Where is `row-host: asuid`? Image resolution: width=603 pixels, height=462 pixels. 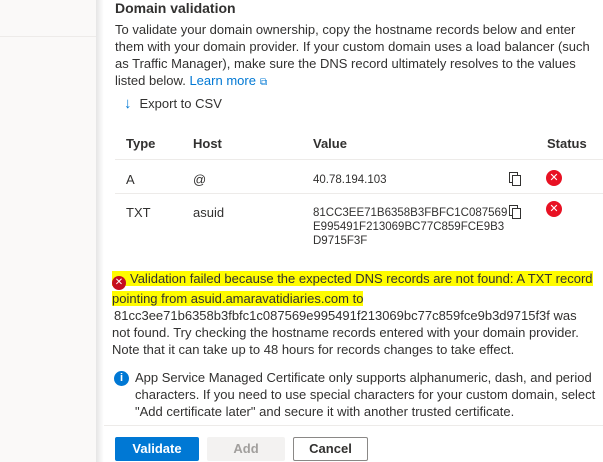 row-host: asuid is located at coordinates (209, 212).